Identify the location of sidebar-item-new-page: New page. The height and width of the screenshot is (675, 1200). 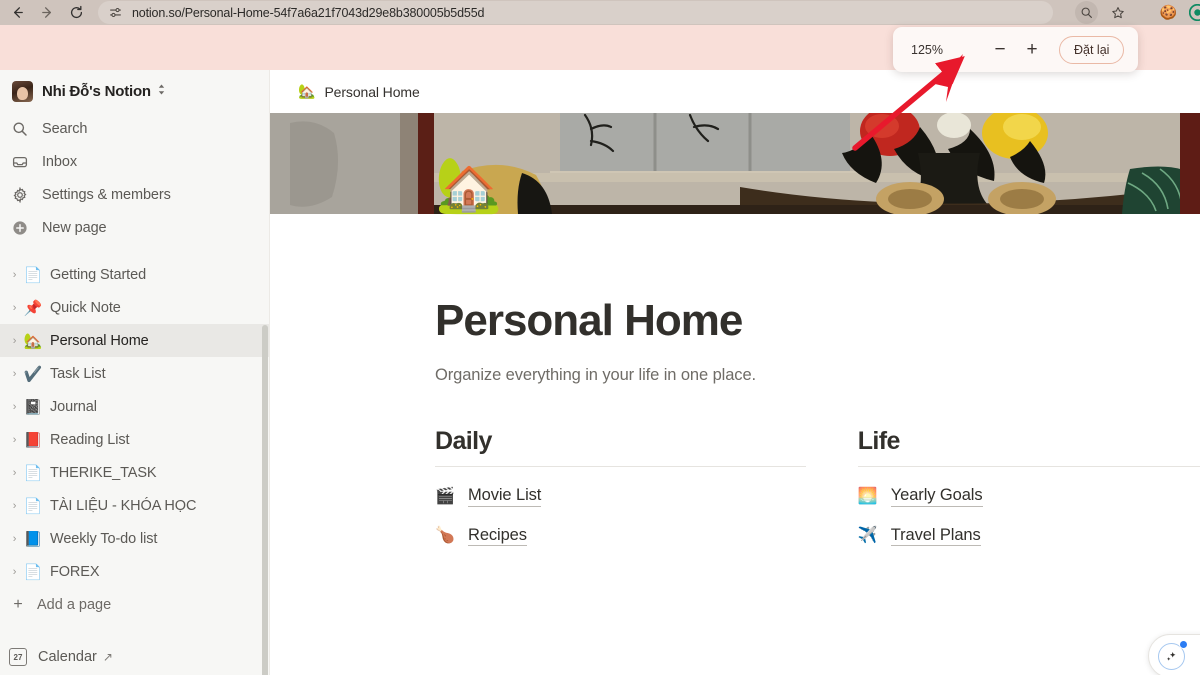
(135, 227).